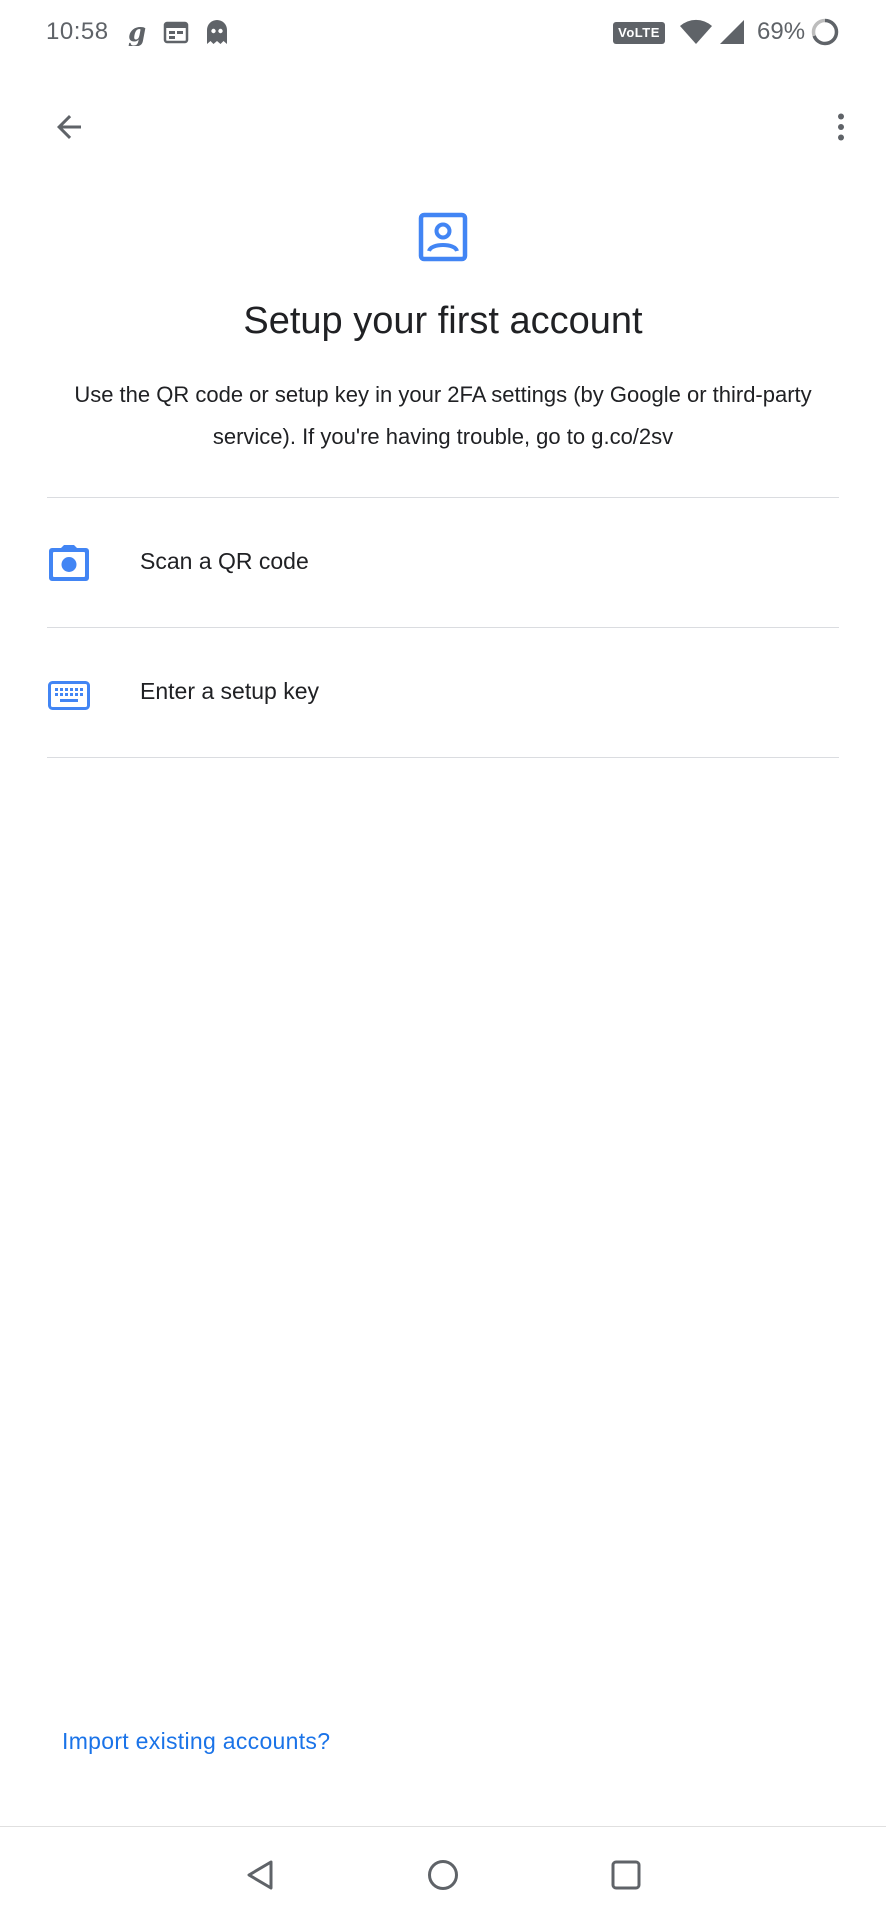  Describe the element at coordinates (69, 695) in the screenshot. I see `keyboard-icon` at that location.